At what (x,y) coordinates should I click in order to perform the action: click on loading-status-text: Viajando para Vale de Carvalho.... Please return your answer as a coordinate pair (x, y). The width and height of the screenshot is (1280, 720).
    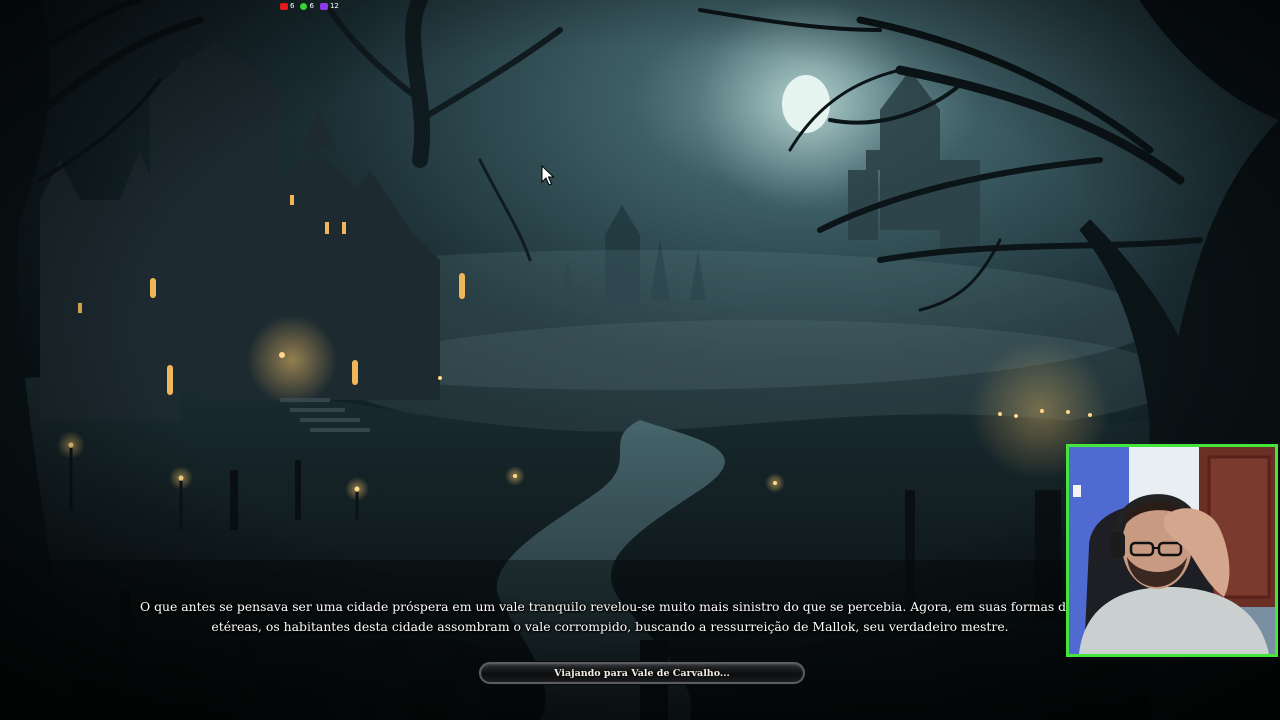
    Looking at the image, I should click on (642, 673).